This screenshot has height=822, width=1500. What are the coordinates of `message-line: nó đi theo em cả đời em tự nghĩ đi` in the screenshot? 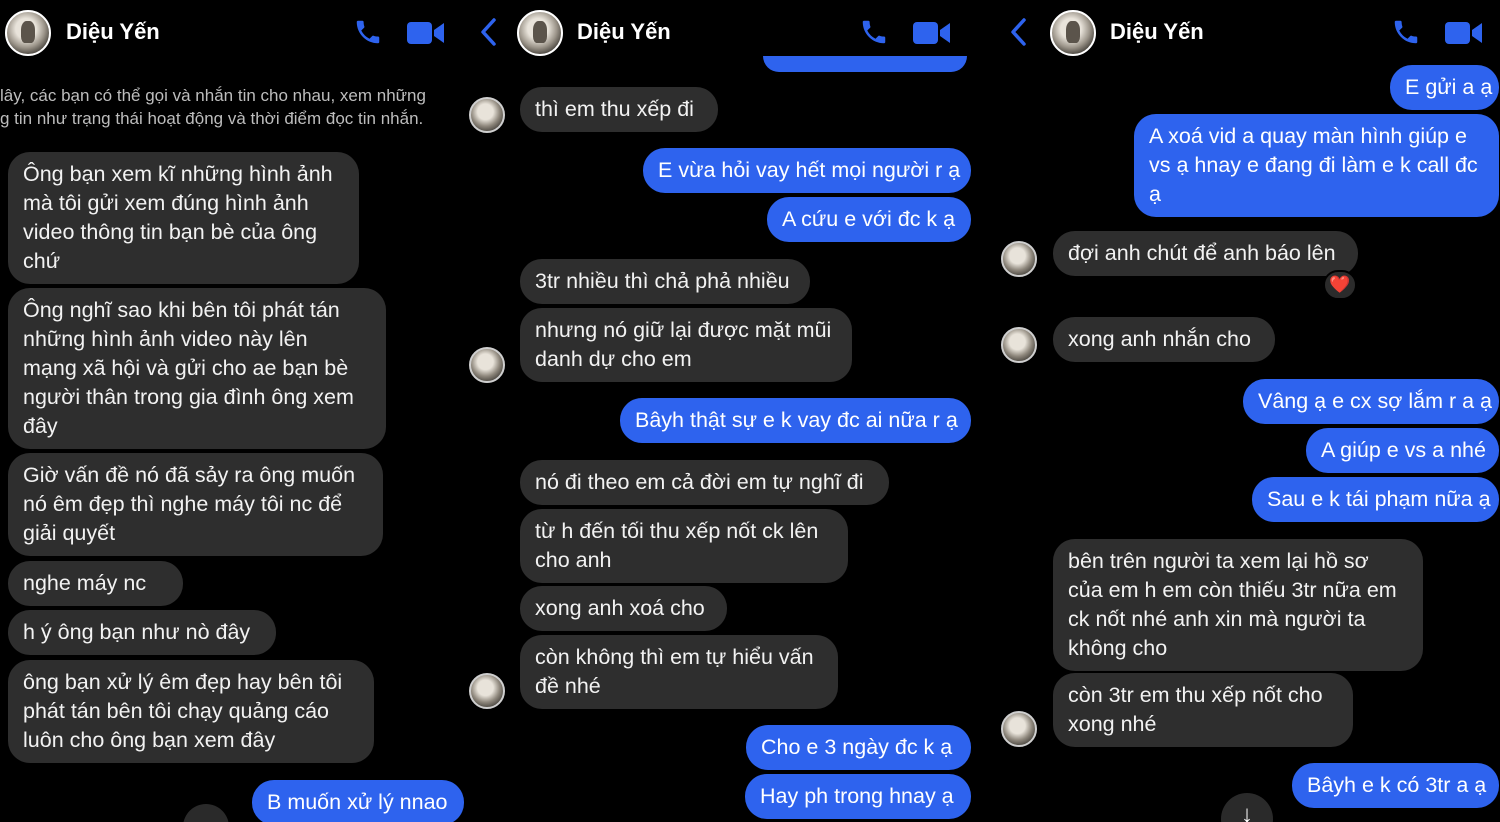 It's located at (699, 482).